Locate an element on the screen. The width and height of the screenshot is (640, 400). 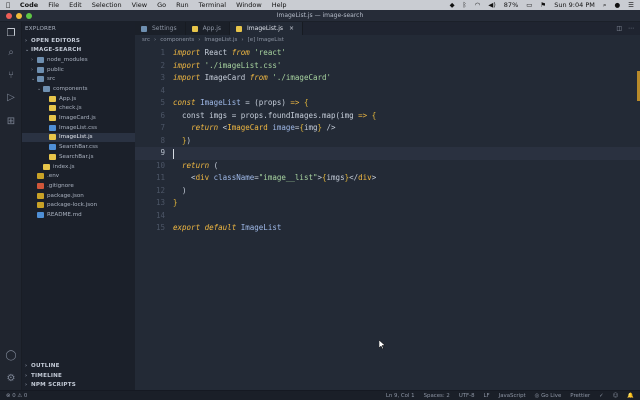
tree-file: SearchBar.css is located at coordinates (78, 147).